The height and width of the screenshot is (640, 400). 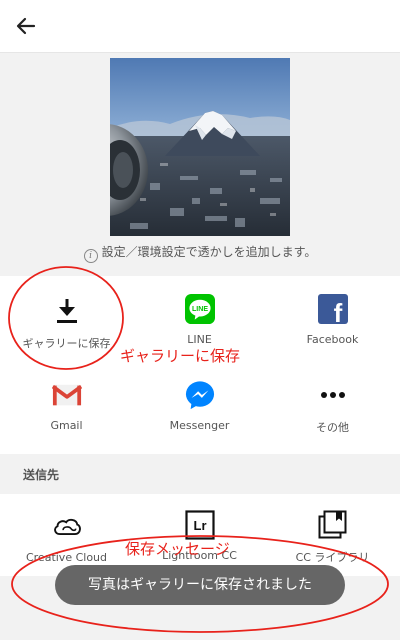 I want to click on share-save-to-gallery: ギャラリーに保存, so click(x=66, y=323).